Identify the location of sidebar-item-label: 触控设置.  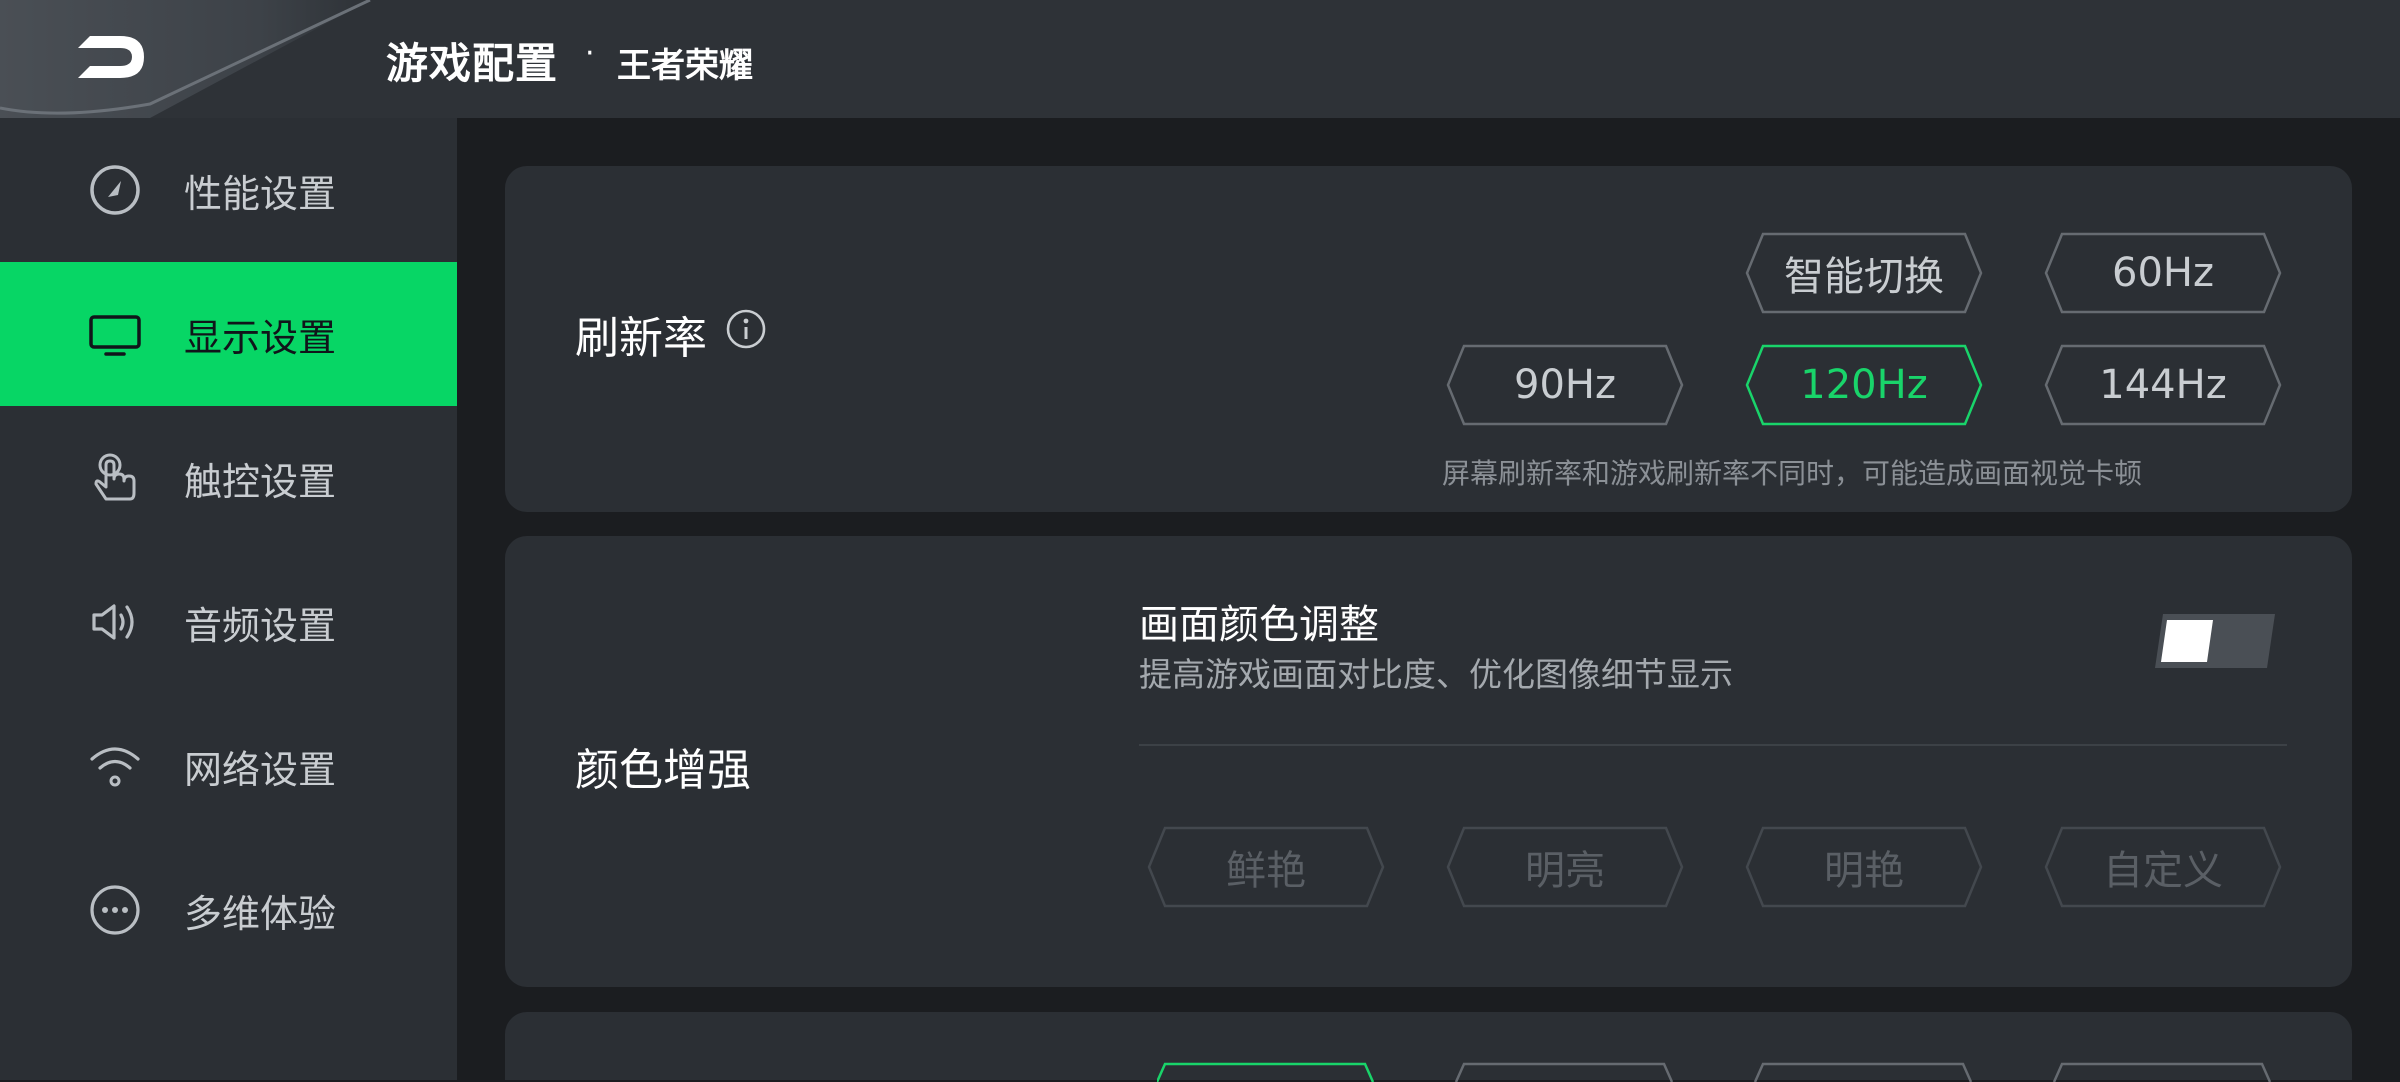
(260, 481).